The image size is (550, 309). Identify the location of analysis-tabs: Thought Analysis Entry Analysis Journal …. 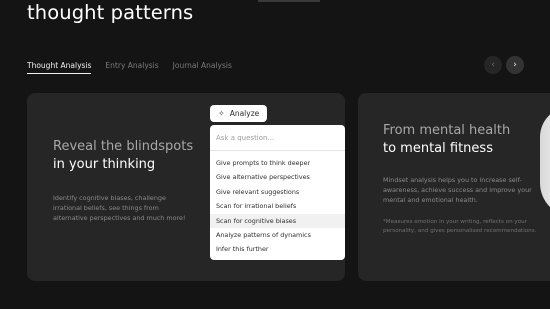
(129, 67).